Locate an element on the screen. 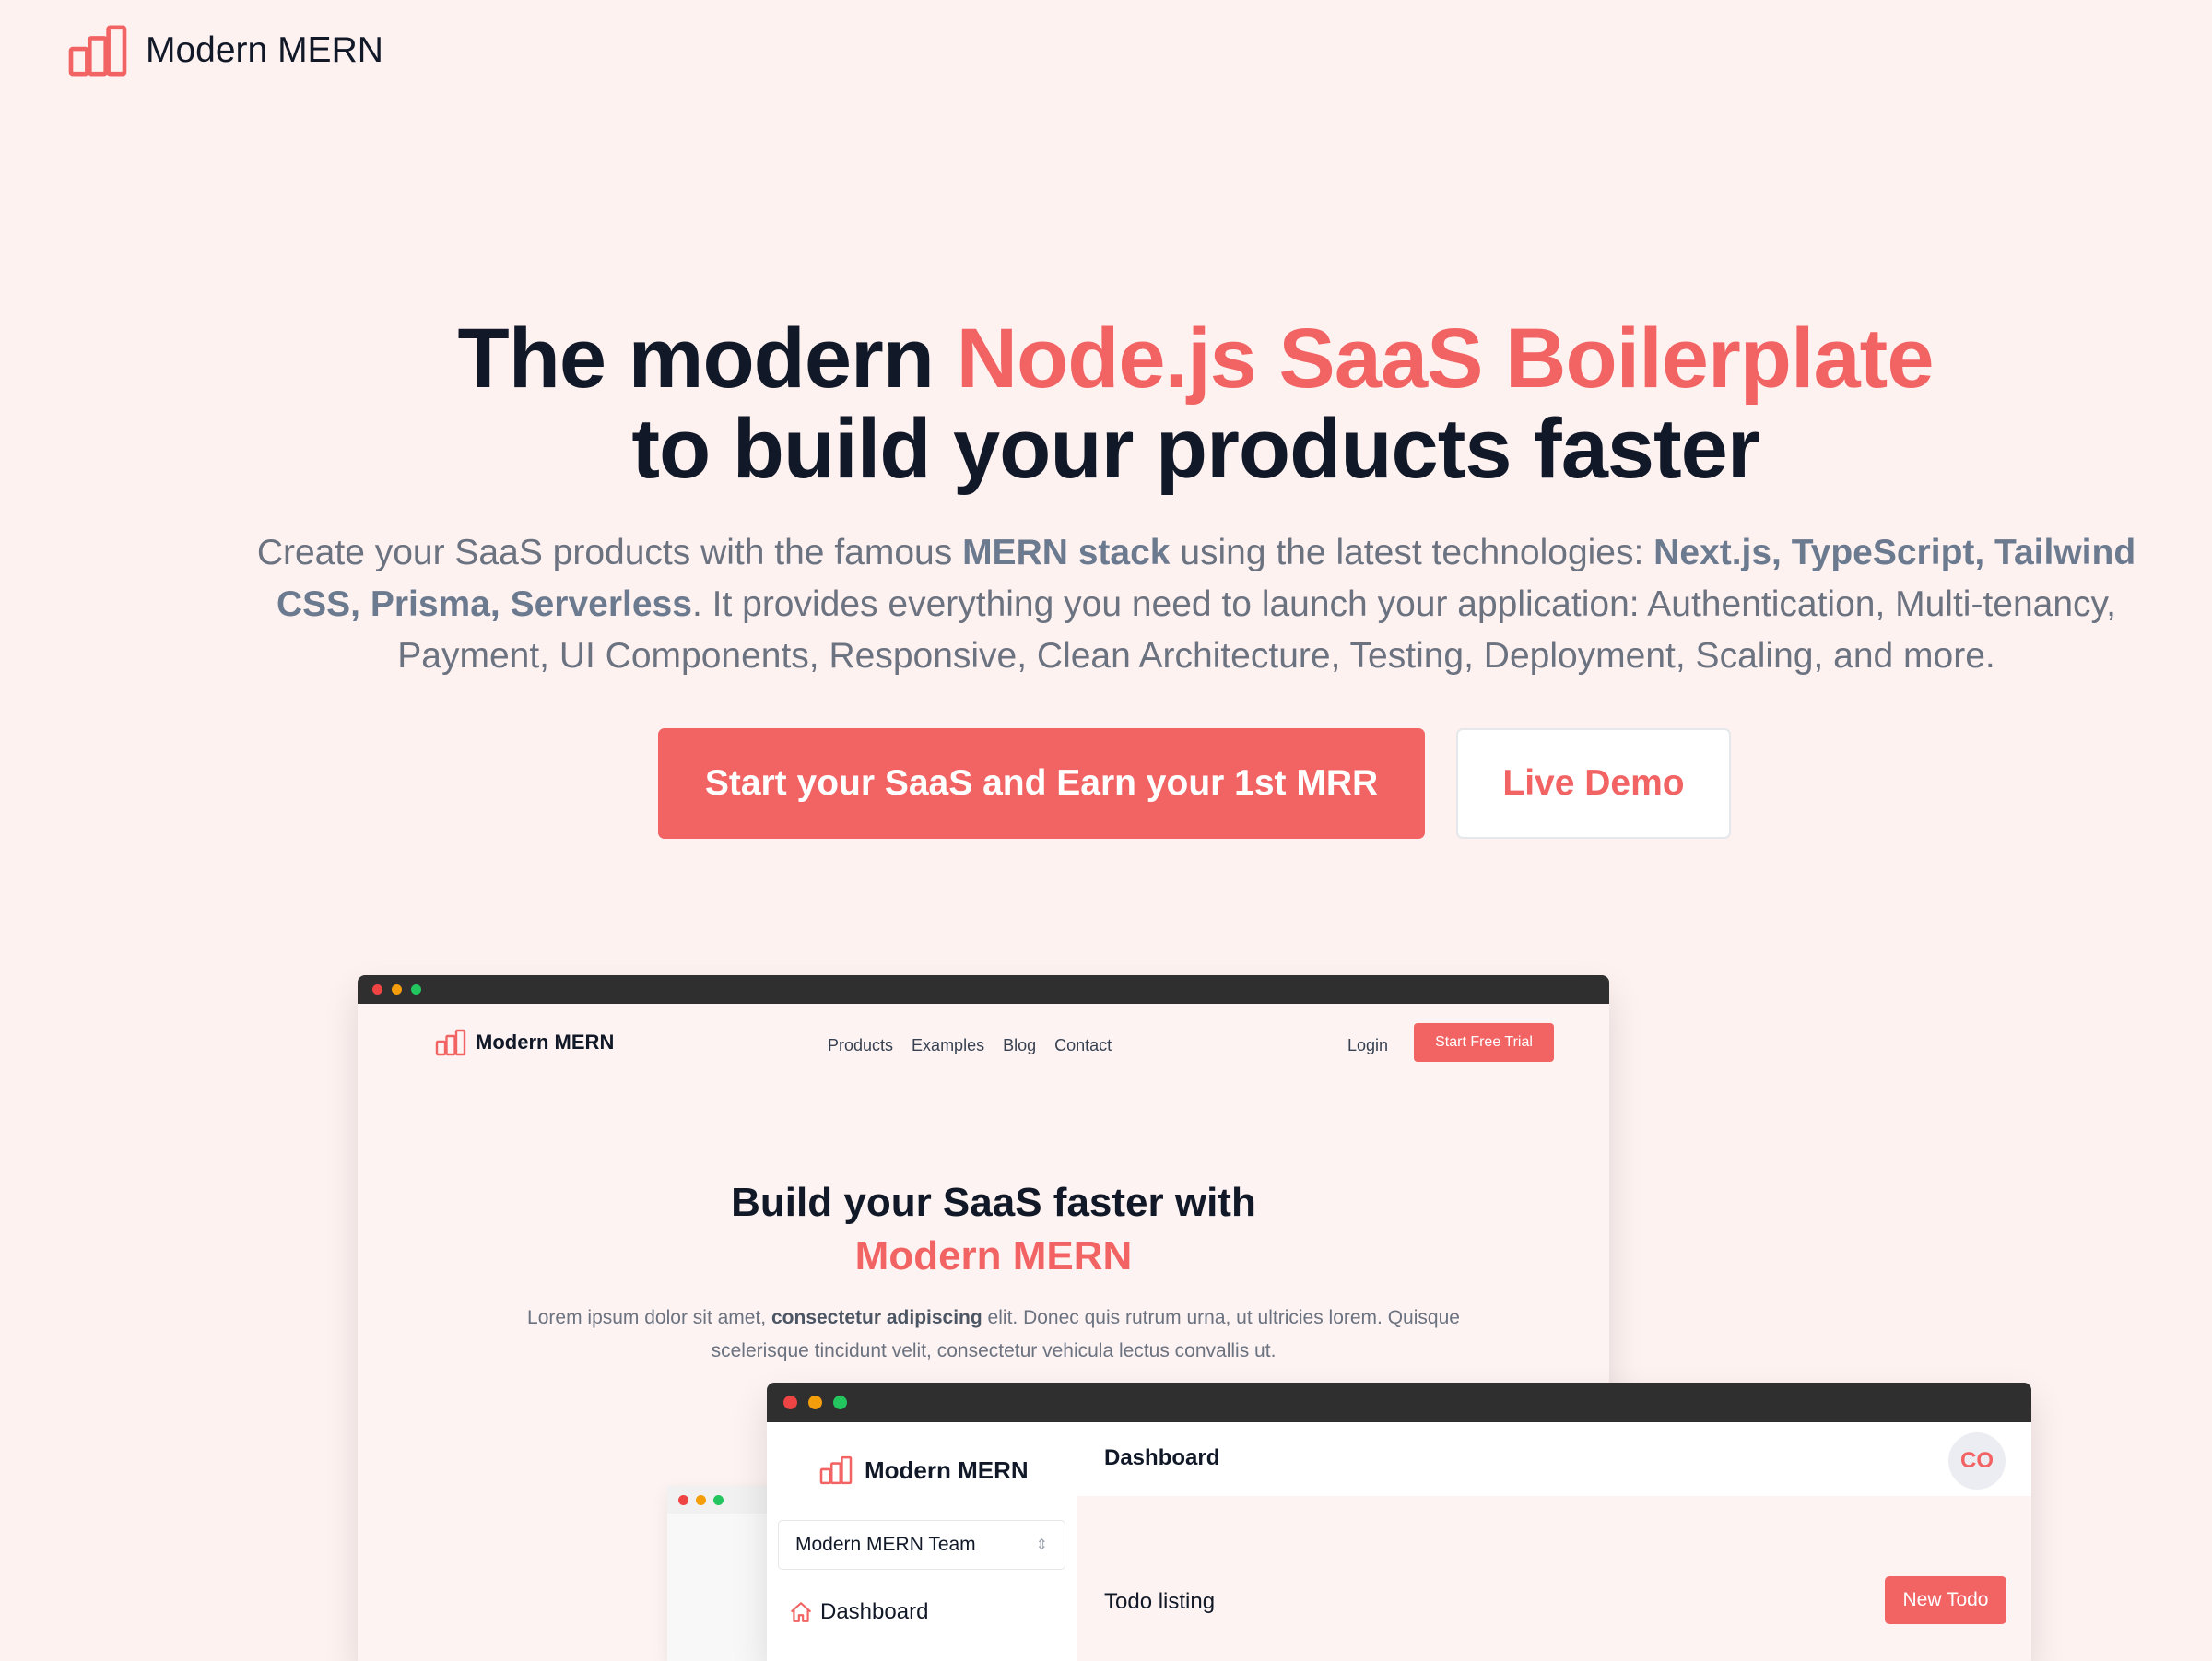 The image size is (2212, 1661). site-brand: Modern MERN is located at coordinates (224, 51).